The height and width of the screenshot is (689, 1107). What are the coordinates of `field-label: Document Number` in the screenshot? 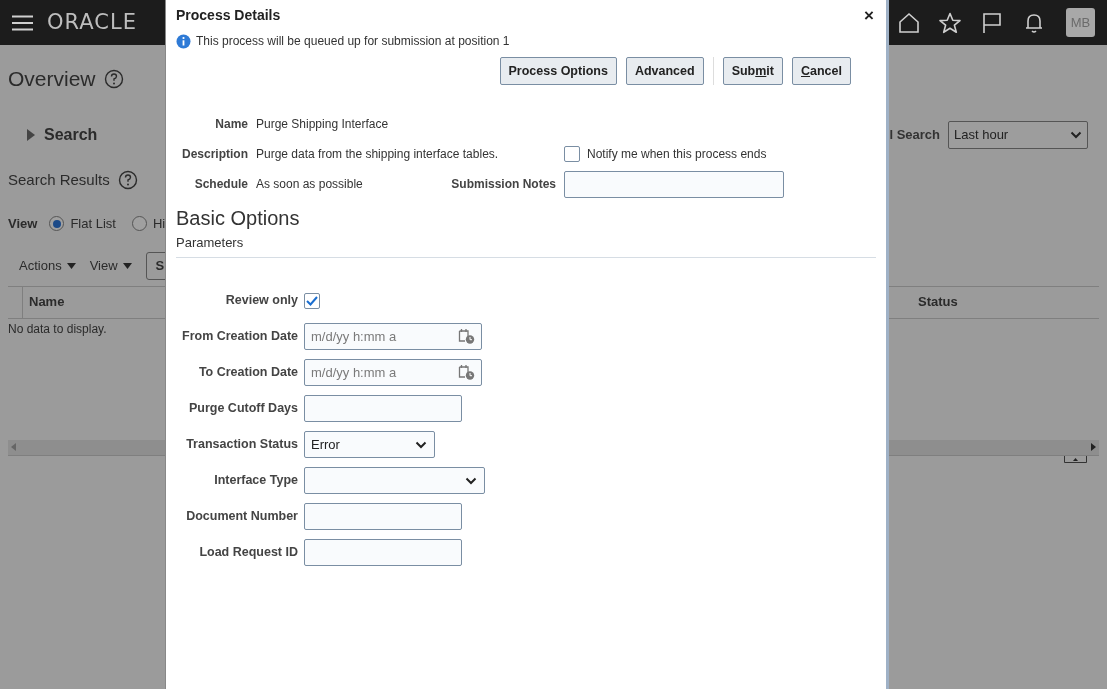 It's located at (242, 517).